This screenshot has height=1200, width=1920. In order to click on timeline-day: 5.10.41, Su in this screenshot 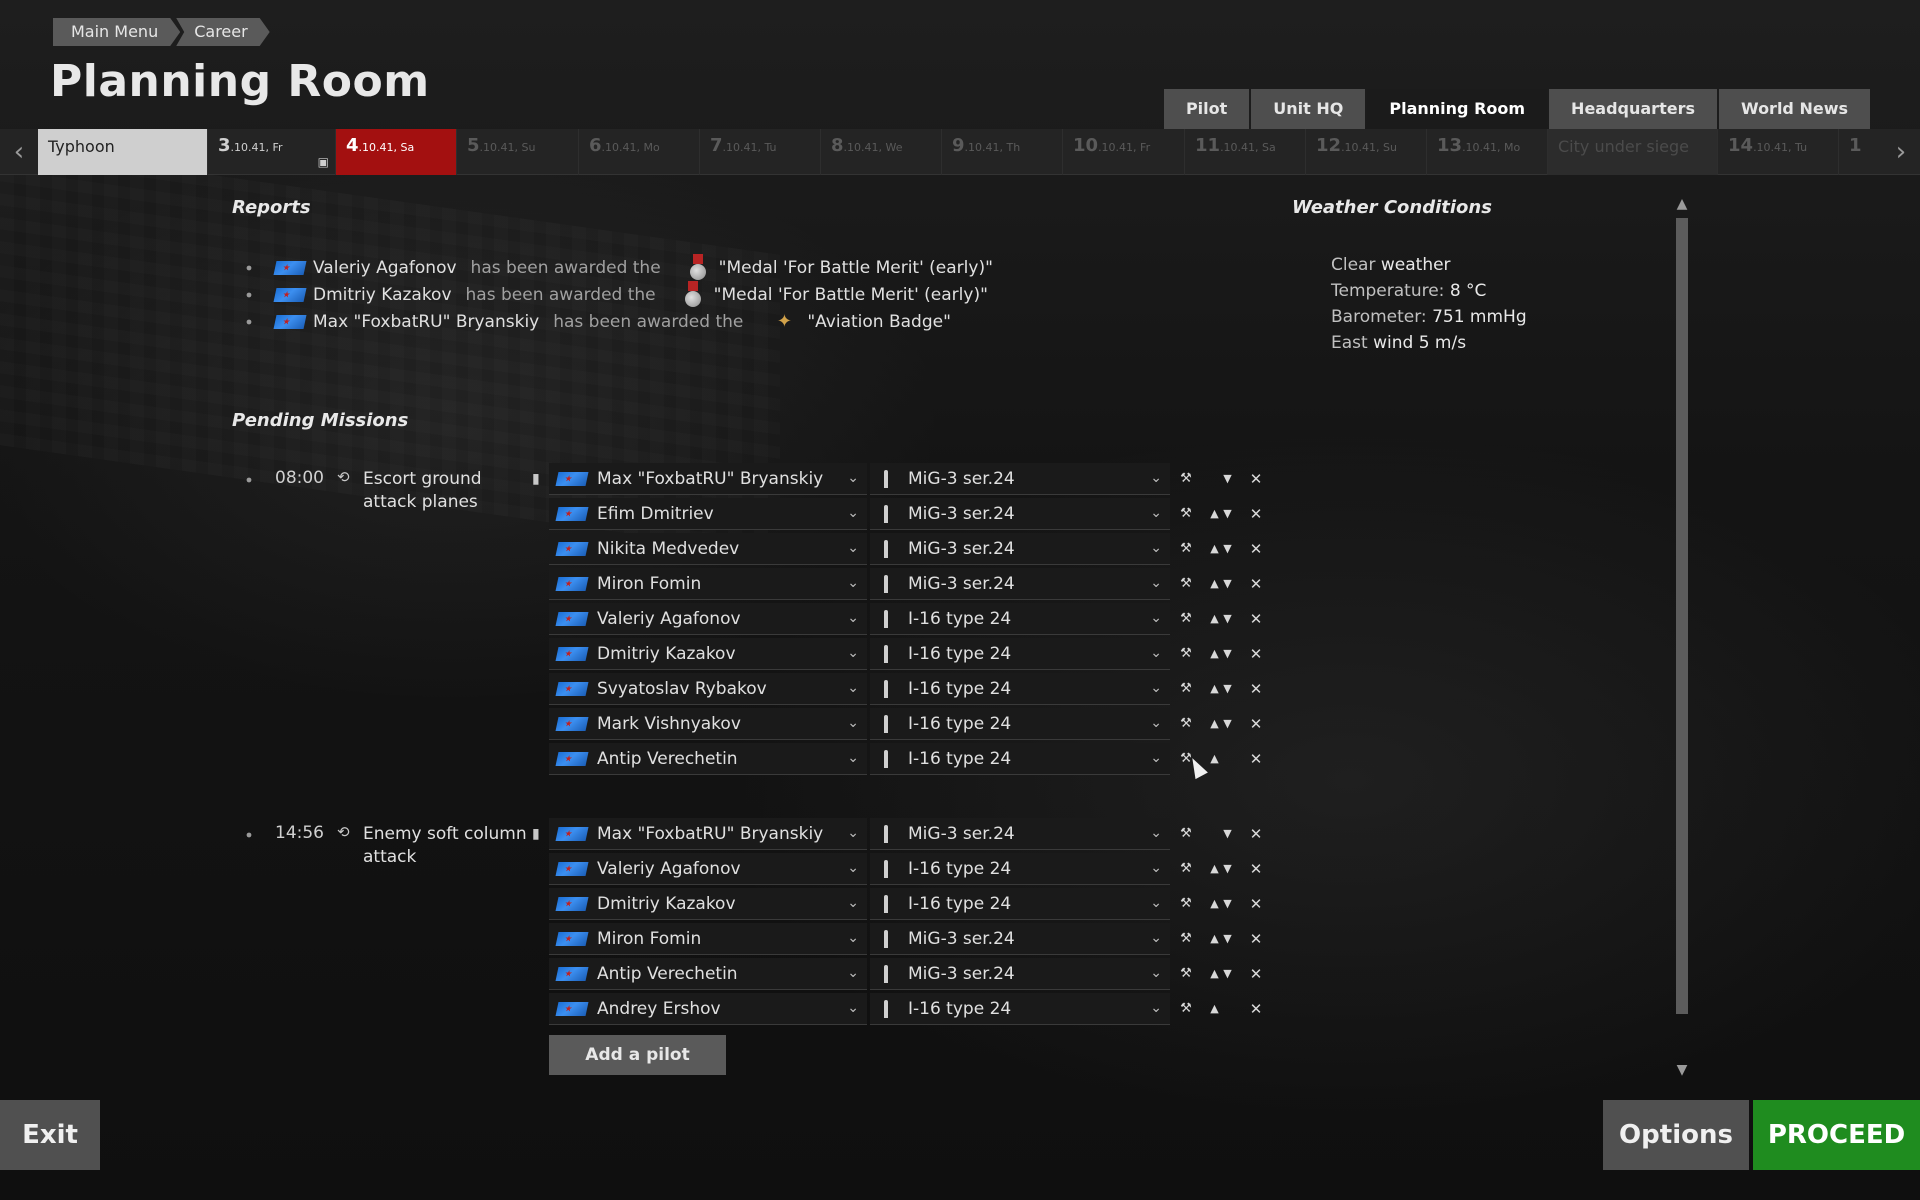, I will do `click(518, 152)`.